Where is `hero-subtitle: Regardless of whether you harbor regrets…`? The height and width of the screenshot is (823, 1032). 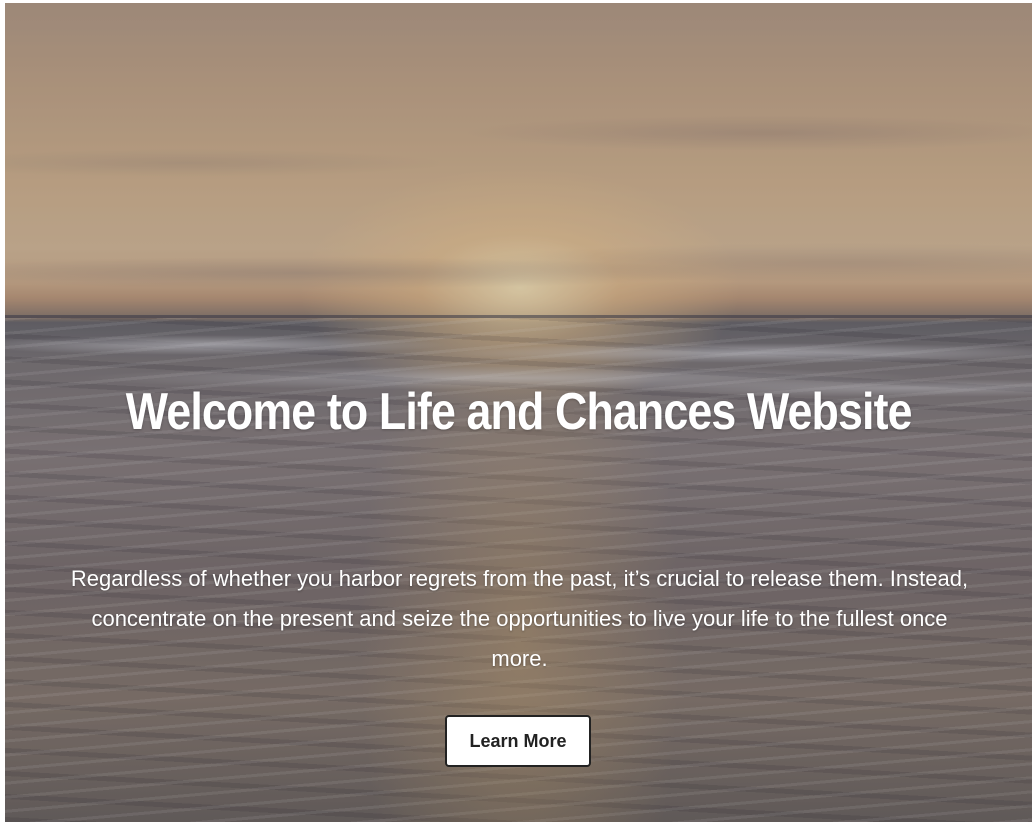 hero-subtitle: Regardless of whether you harbor regrets… is located at coordinates (519, 618).